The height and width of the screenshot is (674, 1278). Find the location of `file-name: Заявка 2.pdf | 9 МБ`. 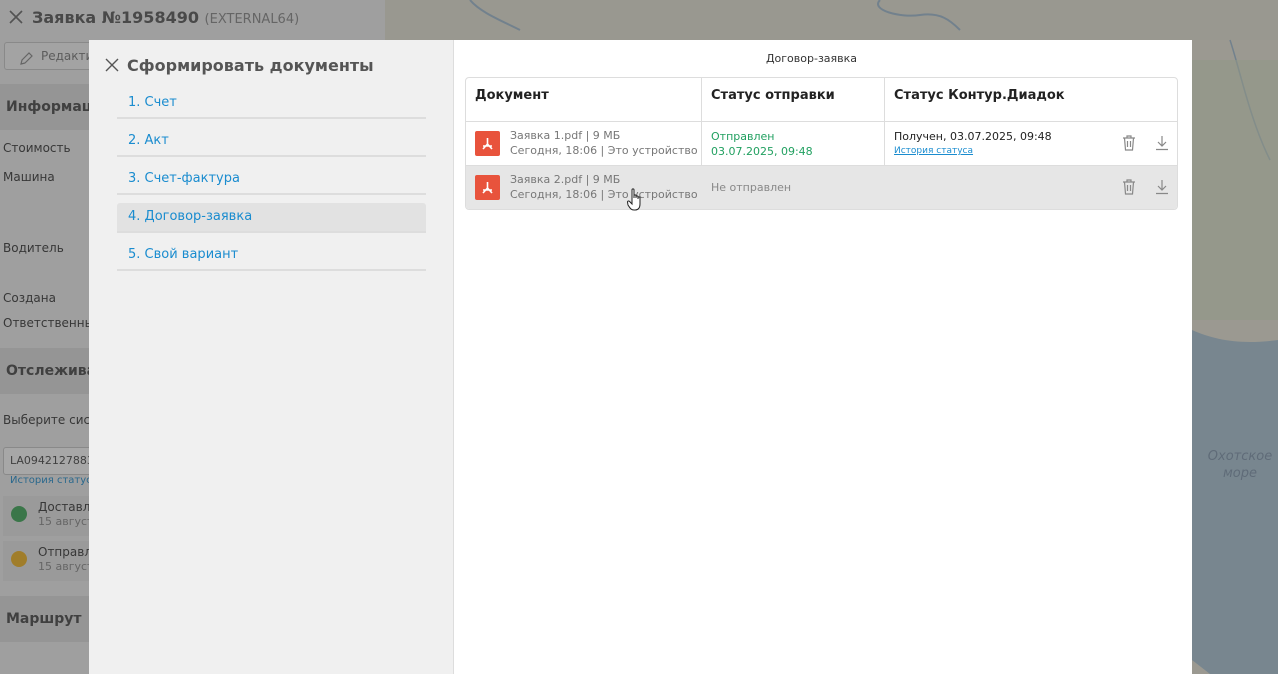

file-name: Заявка 2.pdf | 9 МБ is located at coordinates (565, 179).